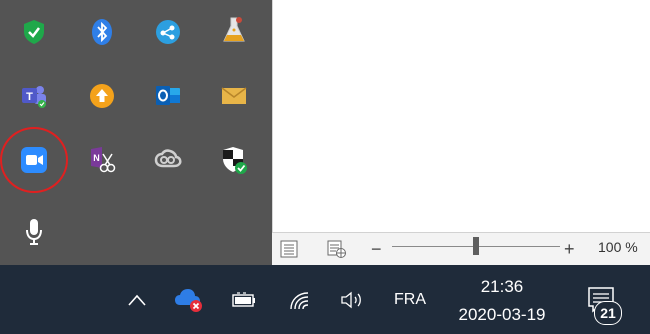  I want to click on web-layout-view-button, so click(337, 249).